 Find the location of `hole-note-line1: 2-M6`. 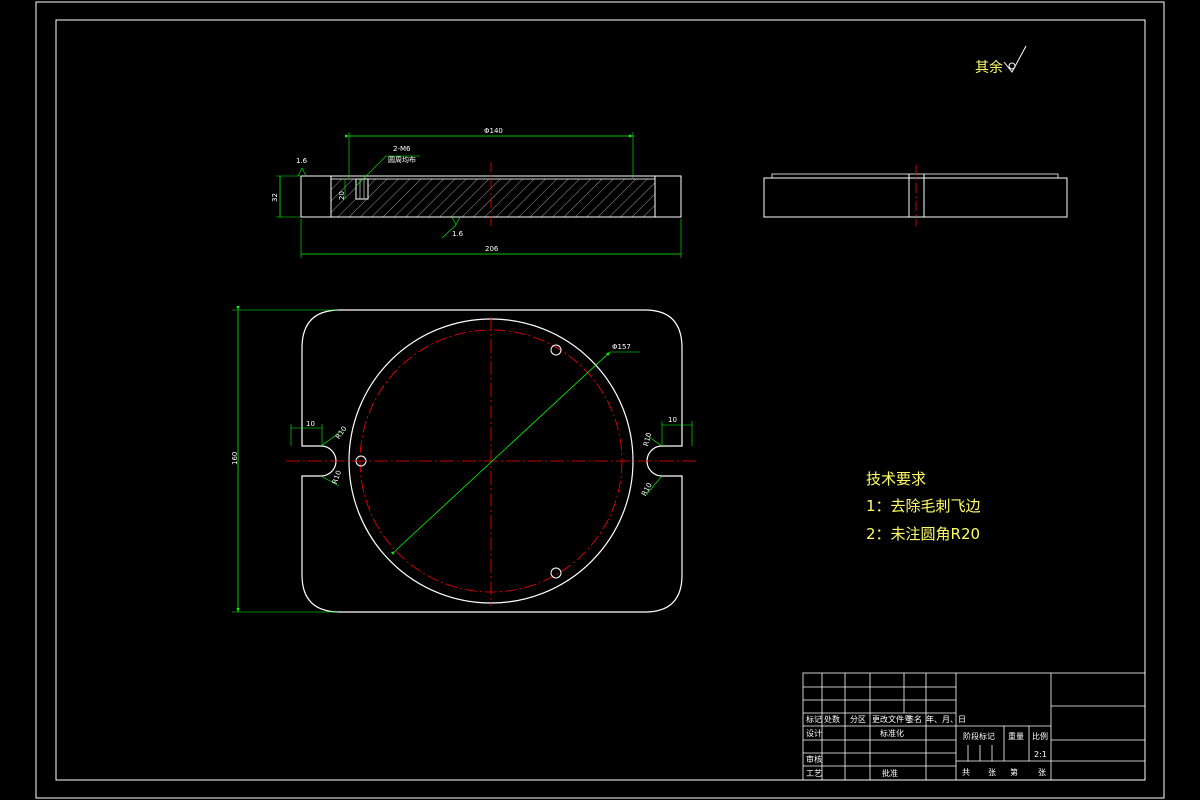

hole-note-line1: 2-M6 is located at coordinates (402, 149).